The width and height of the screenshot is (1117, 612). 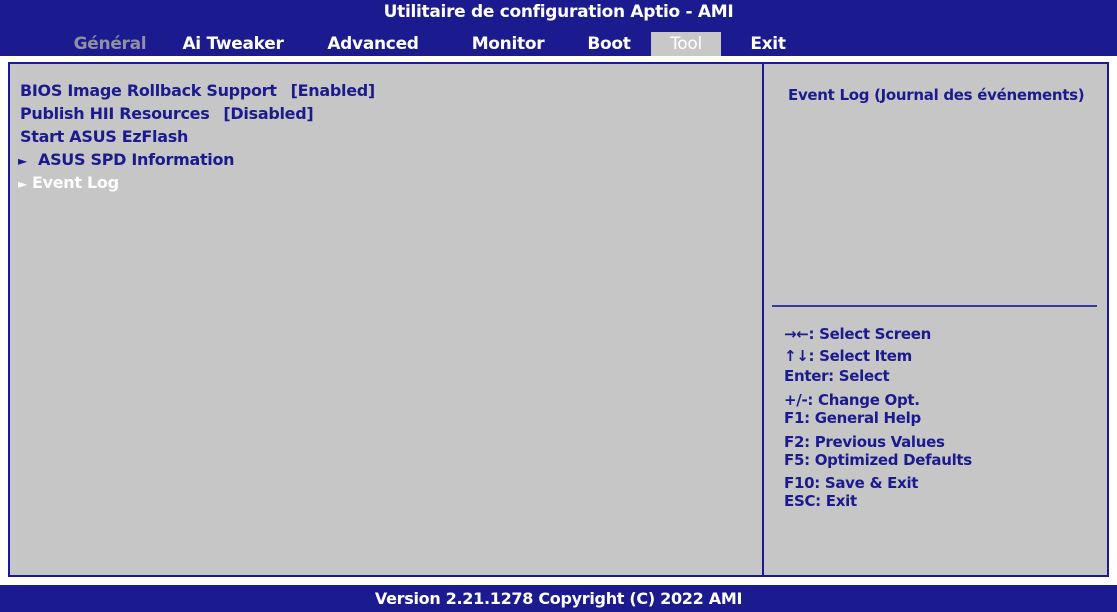 What do you see at coordinates (148, 90) in the screenshot?
I see `menu-item-label: BIOS Image Rollback Support` at bounding box center [148, 90].